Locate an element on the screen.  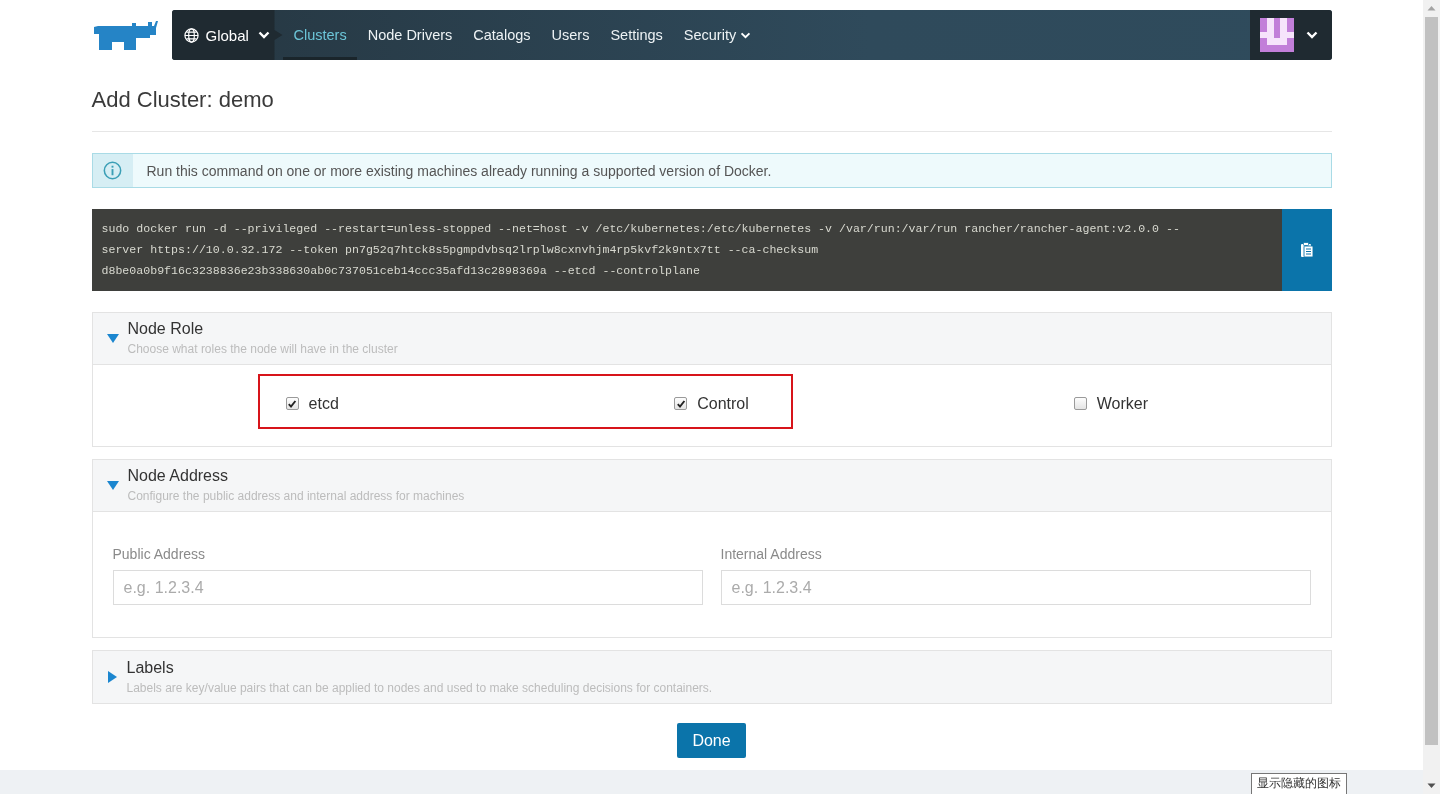
checkbox-label: Control is located at coordinates (723, 403).